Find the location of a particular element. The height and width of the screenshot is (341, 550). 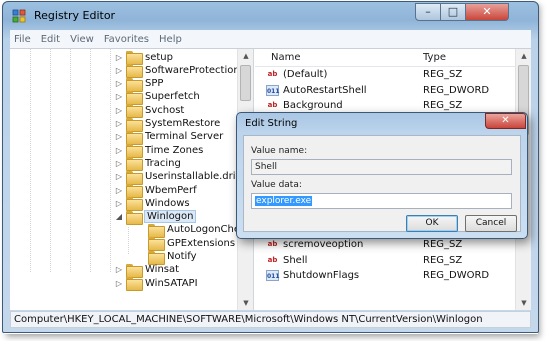

maximize-icon: □ is located at coordinates (453, 11).